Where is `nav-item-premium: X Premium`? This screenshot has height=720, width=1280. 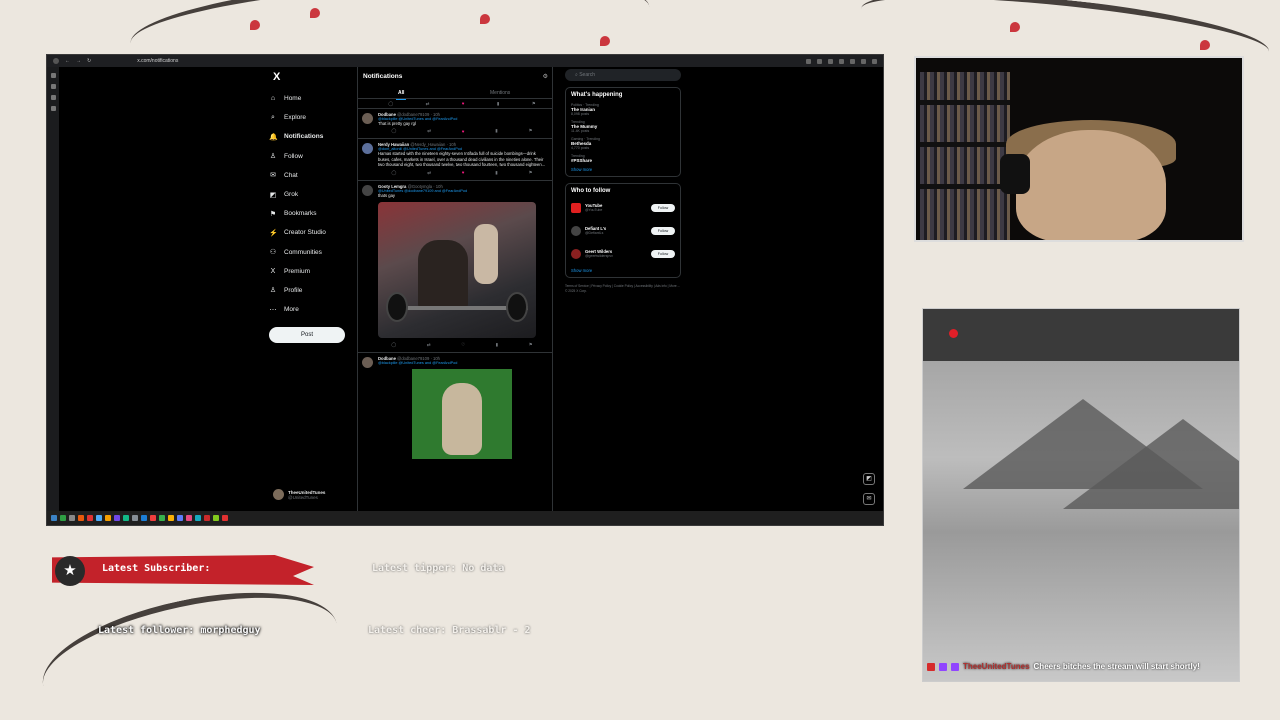 nav-item-premium: X Premium is located at coordinates (319, 271).